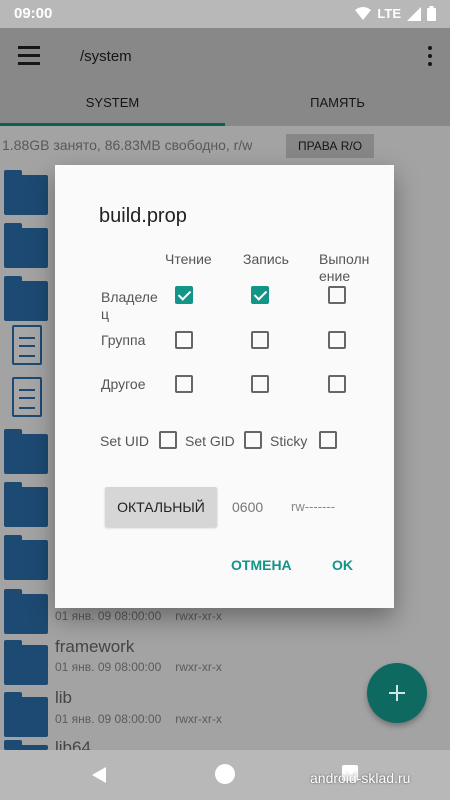 The width and height of the screenshot is (450, 800). I want to click on owner-exec-checkbox, so click(337, 295).